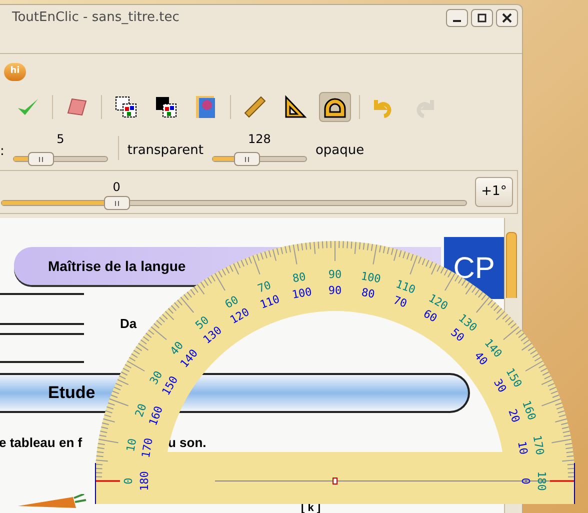  What do you see at coordinates (514, 415) in the screenshot?
I see `scale-number: 20` at bounding box center [514, 415].